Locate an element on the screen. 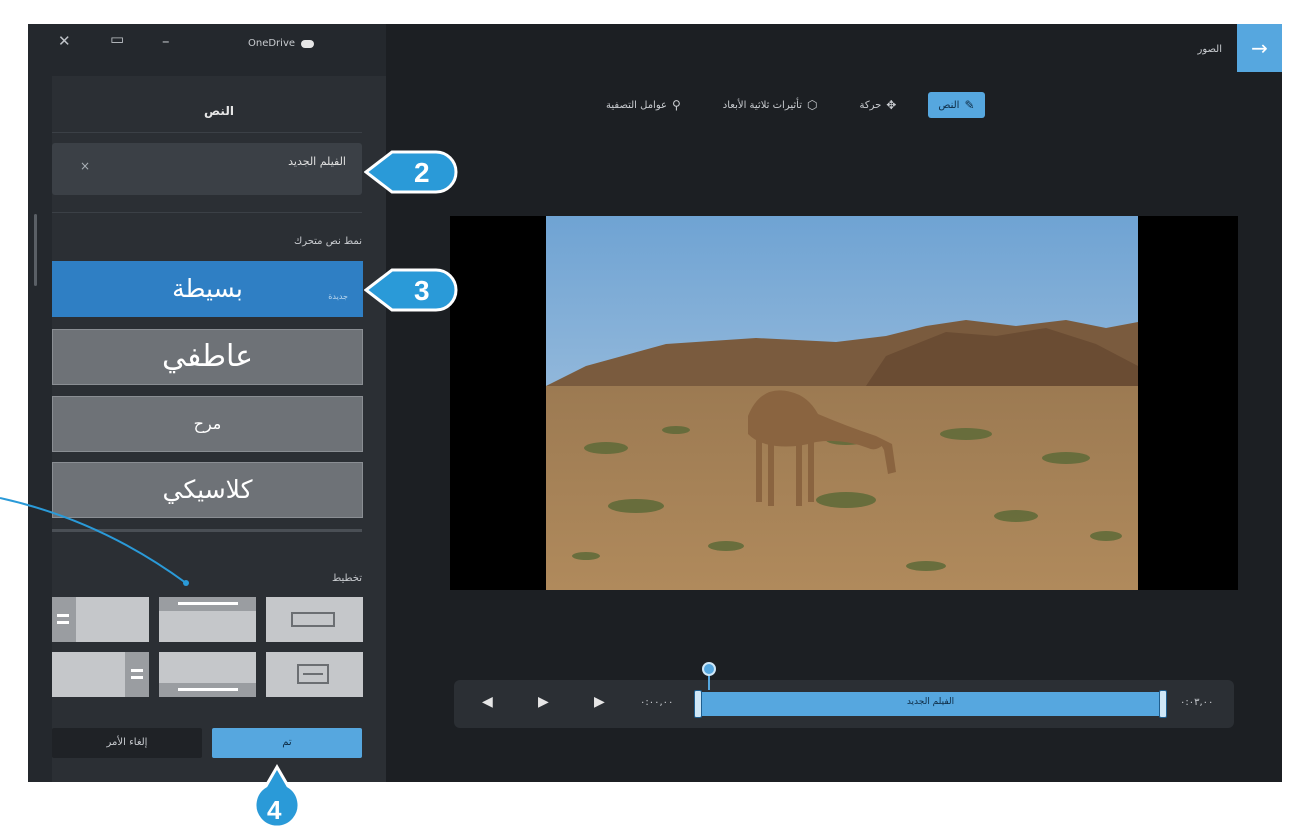  panel-title: النص is located at coordinates (219, 111).